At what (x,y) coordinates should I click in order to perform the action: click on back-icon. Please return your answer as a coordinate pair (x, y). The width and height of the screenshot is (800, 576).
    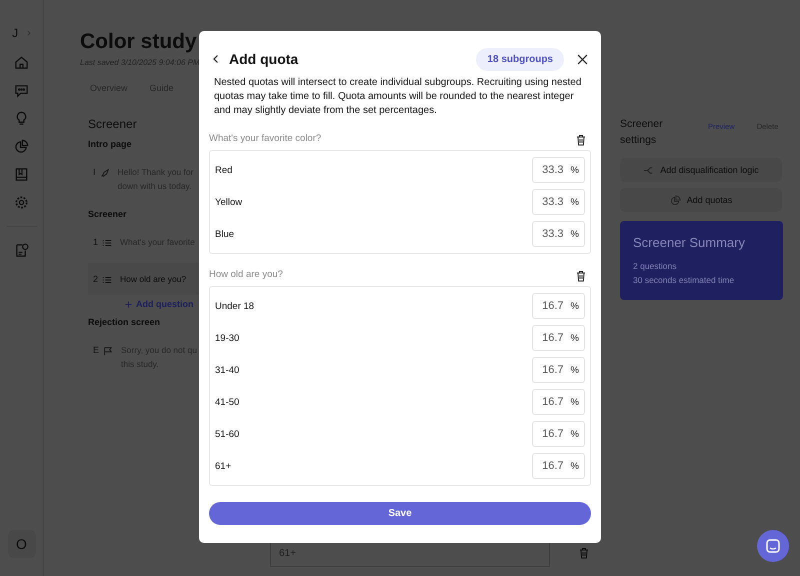
    Looking at the image, I should click on (216, 59).